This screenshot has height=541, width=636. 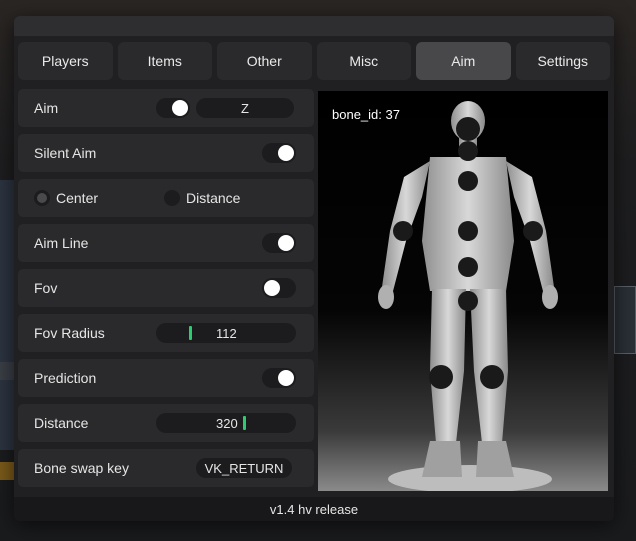 What do you see at coordinates (314, 26) in the screenshot?
I see `title-bar` at bounding box center [314, 26].